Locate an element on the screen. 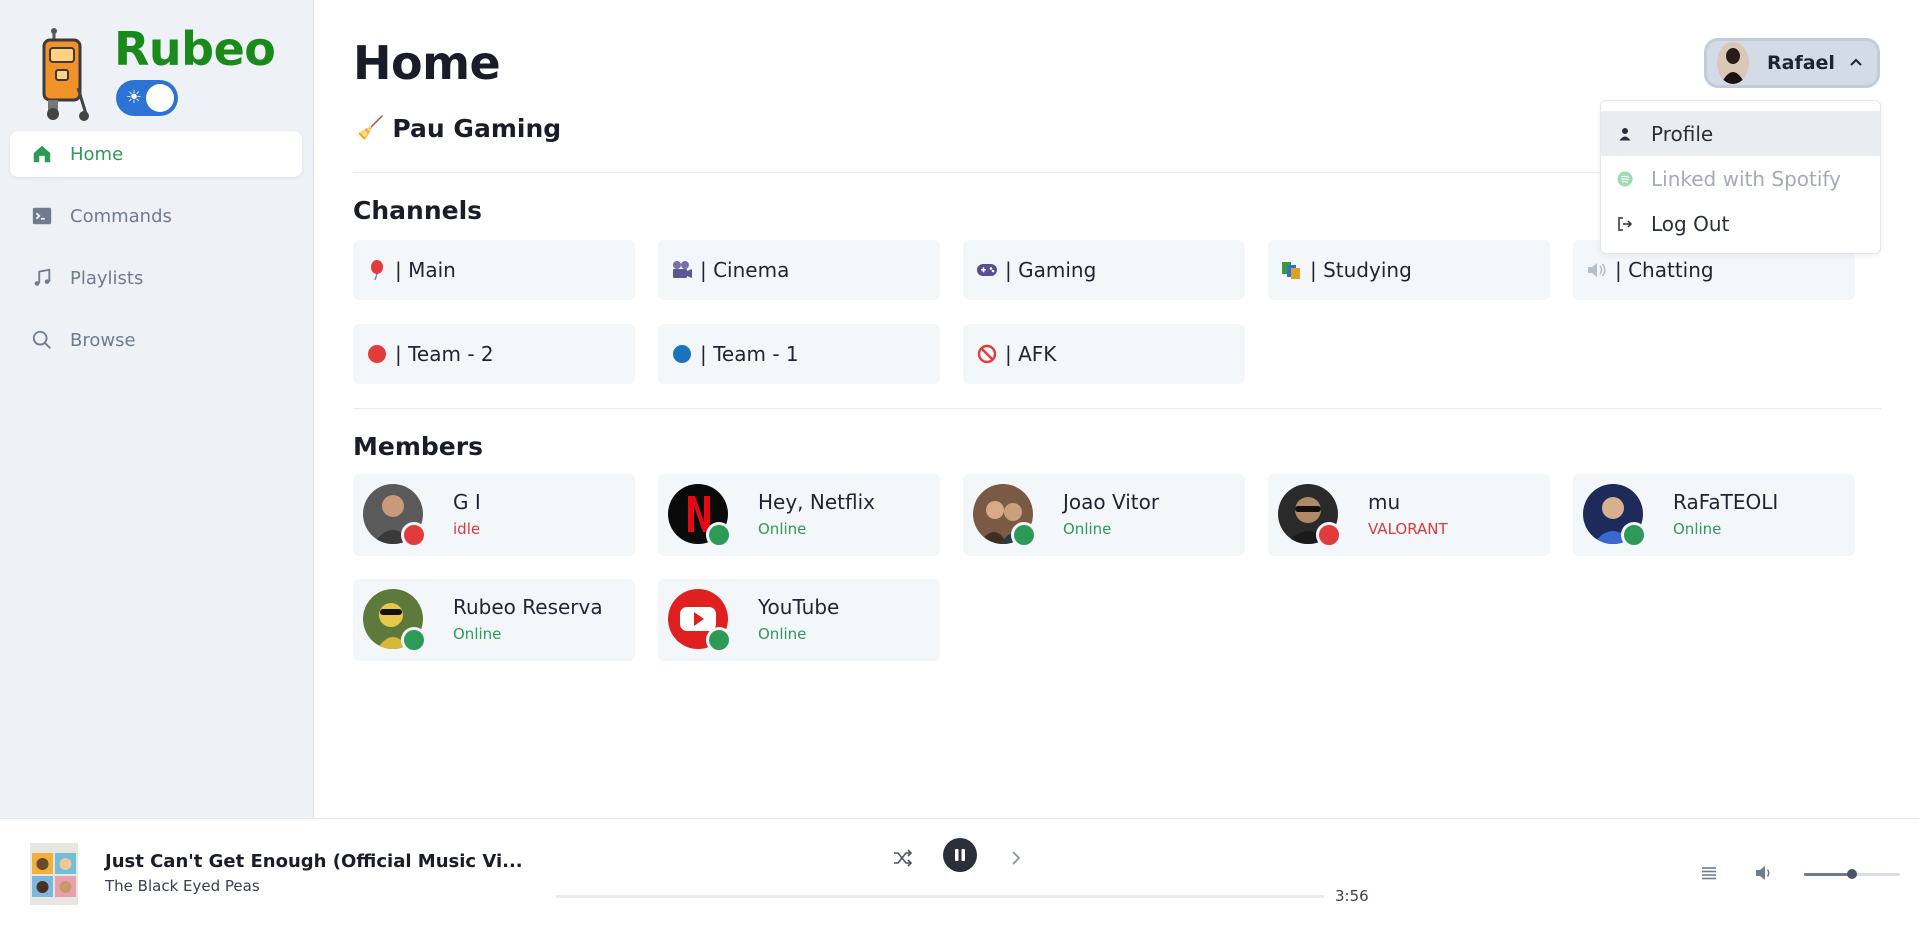 The width and height of the screenshot is (1919, 928). member-name: RaFaTEOLI is located at coordinates (1726, 502).